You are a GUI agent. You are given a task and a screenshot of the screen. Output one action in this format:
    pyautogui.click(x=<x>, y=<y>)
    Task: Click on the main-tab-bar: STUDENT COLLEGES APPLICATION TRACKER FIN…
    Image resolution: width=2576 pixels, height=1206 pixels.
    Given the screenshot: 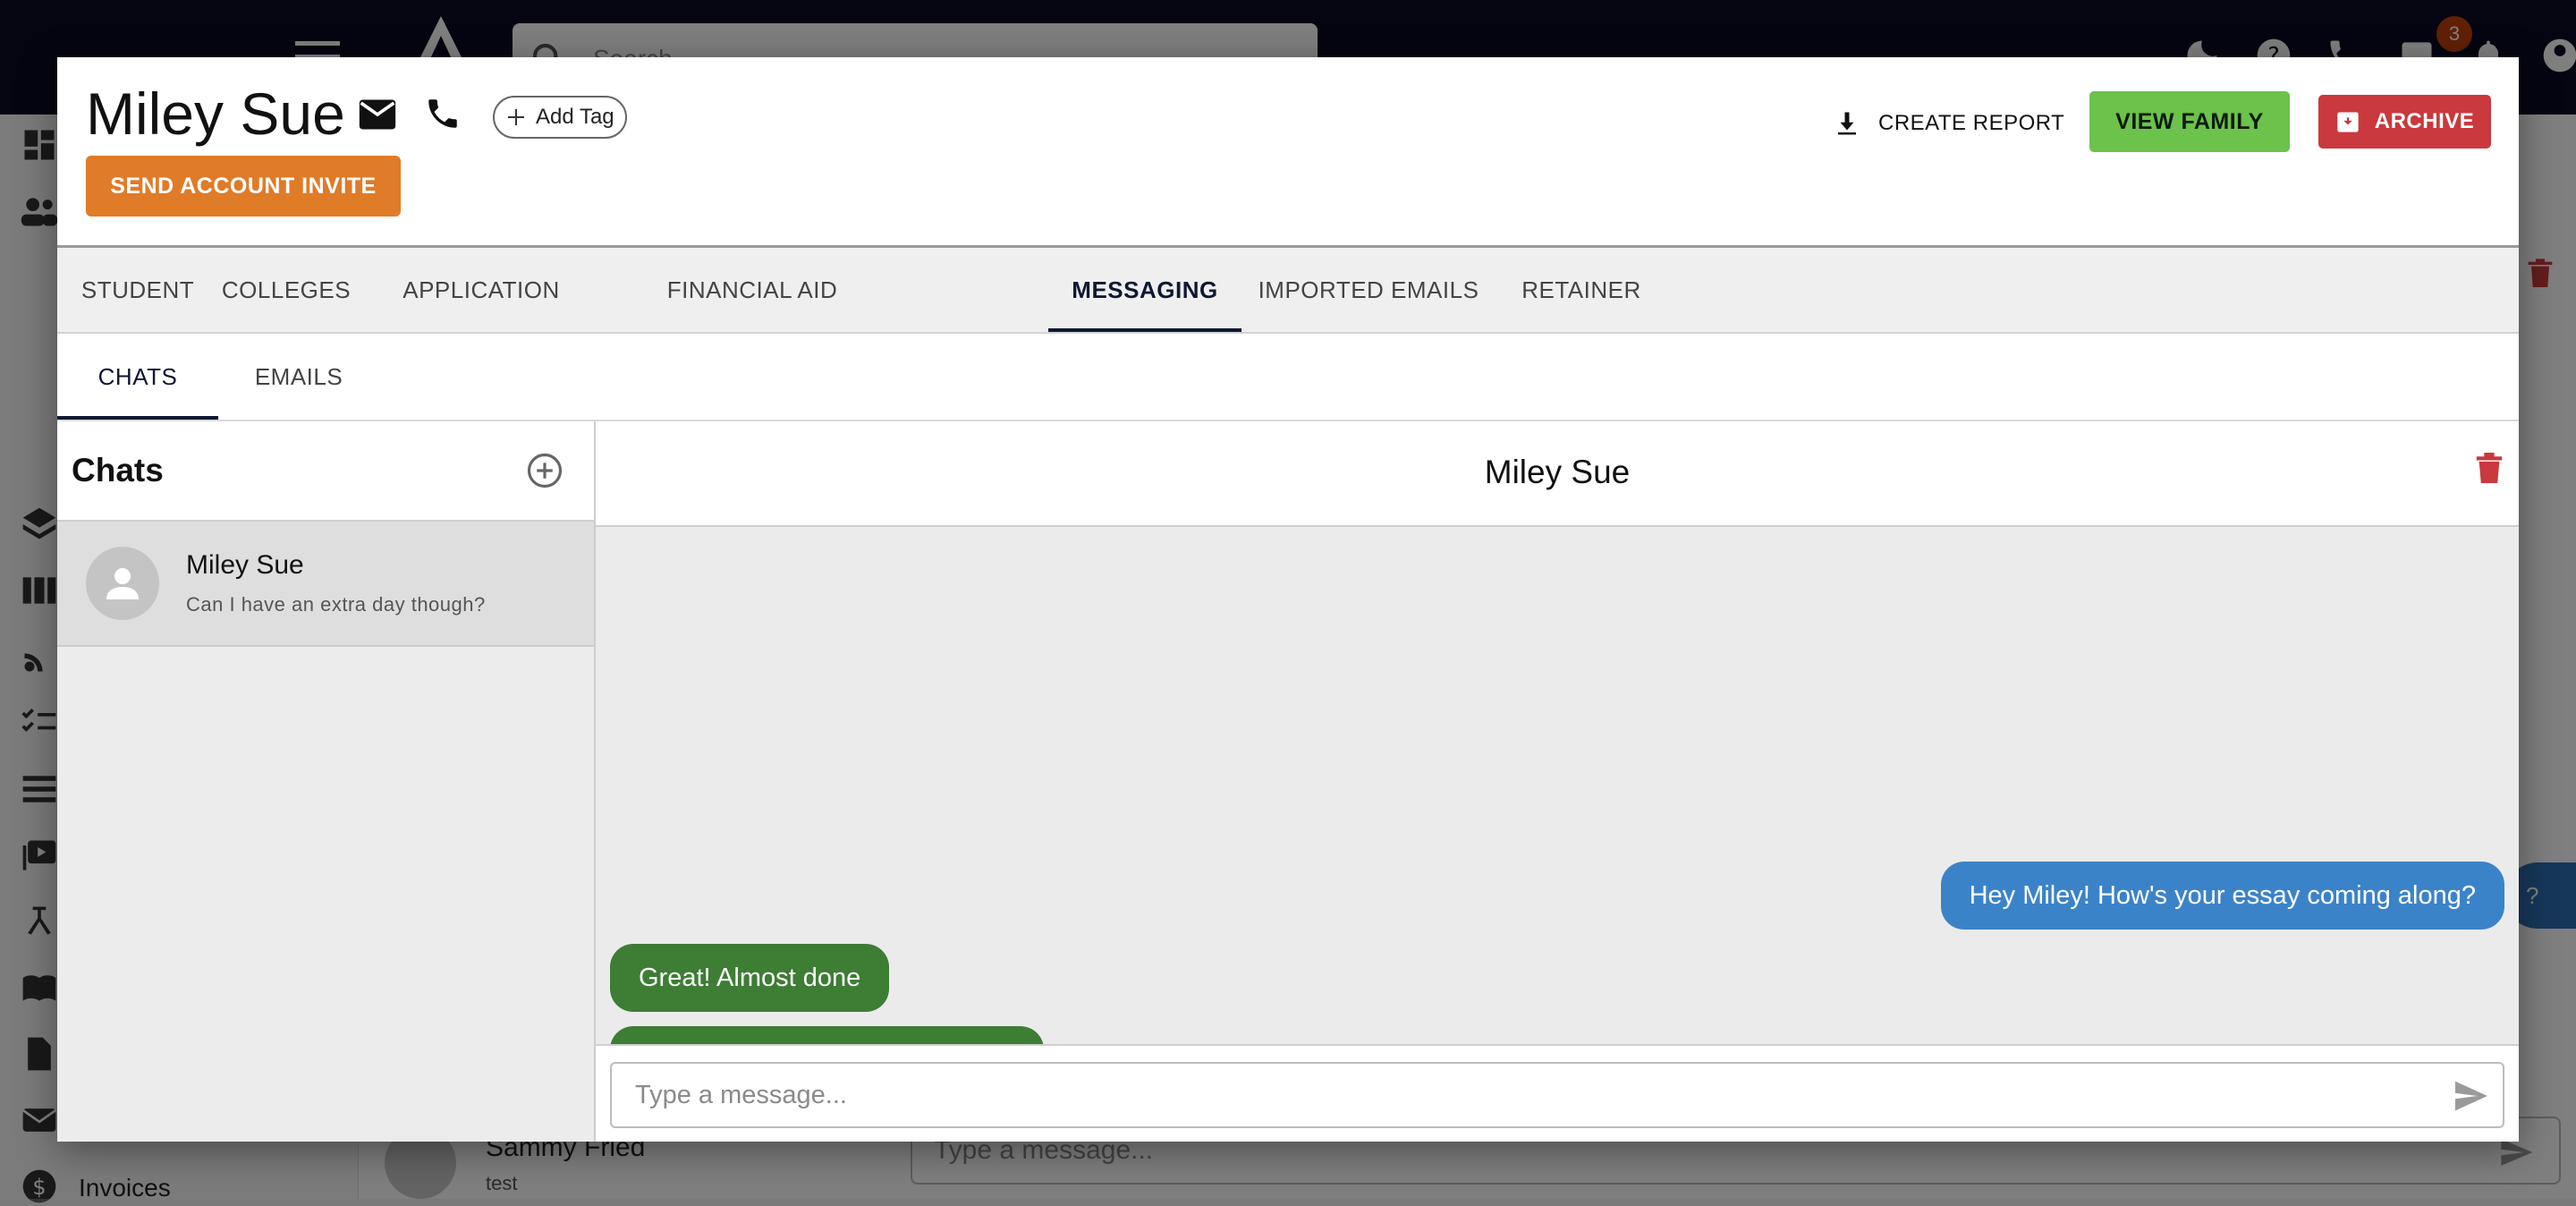 What is the action you would take?
    pyautogui.click(x=1288, y=317)
    